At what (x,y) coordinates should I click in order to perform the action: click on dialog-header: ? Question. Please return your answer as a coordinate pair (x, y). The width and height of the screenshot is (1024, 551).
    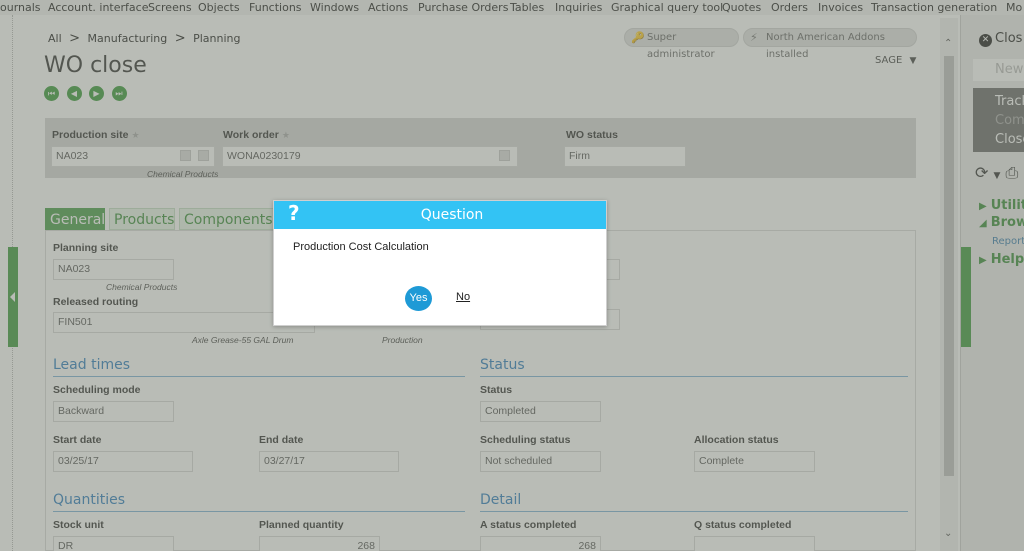
    Looking at the image, I should click on (440, 215).